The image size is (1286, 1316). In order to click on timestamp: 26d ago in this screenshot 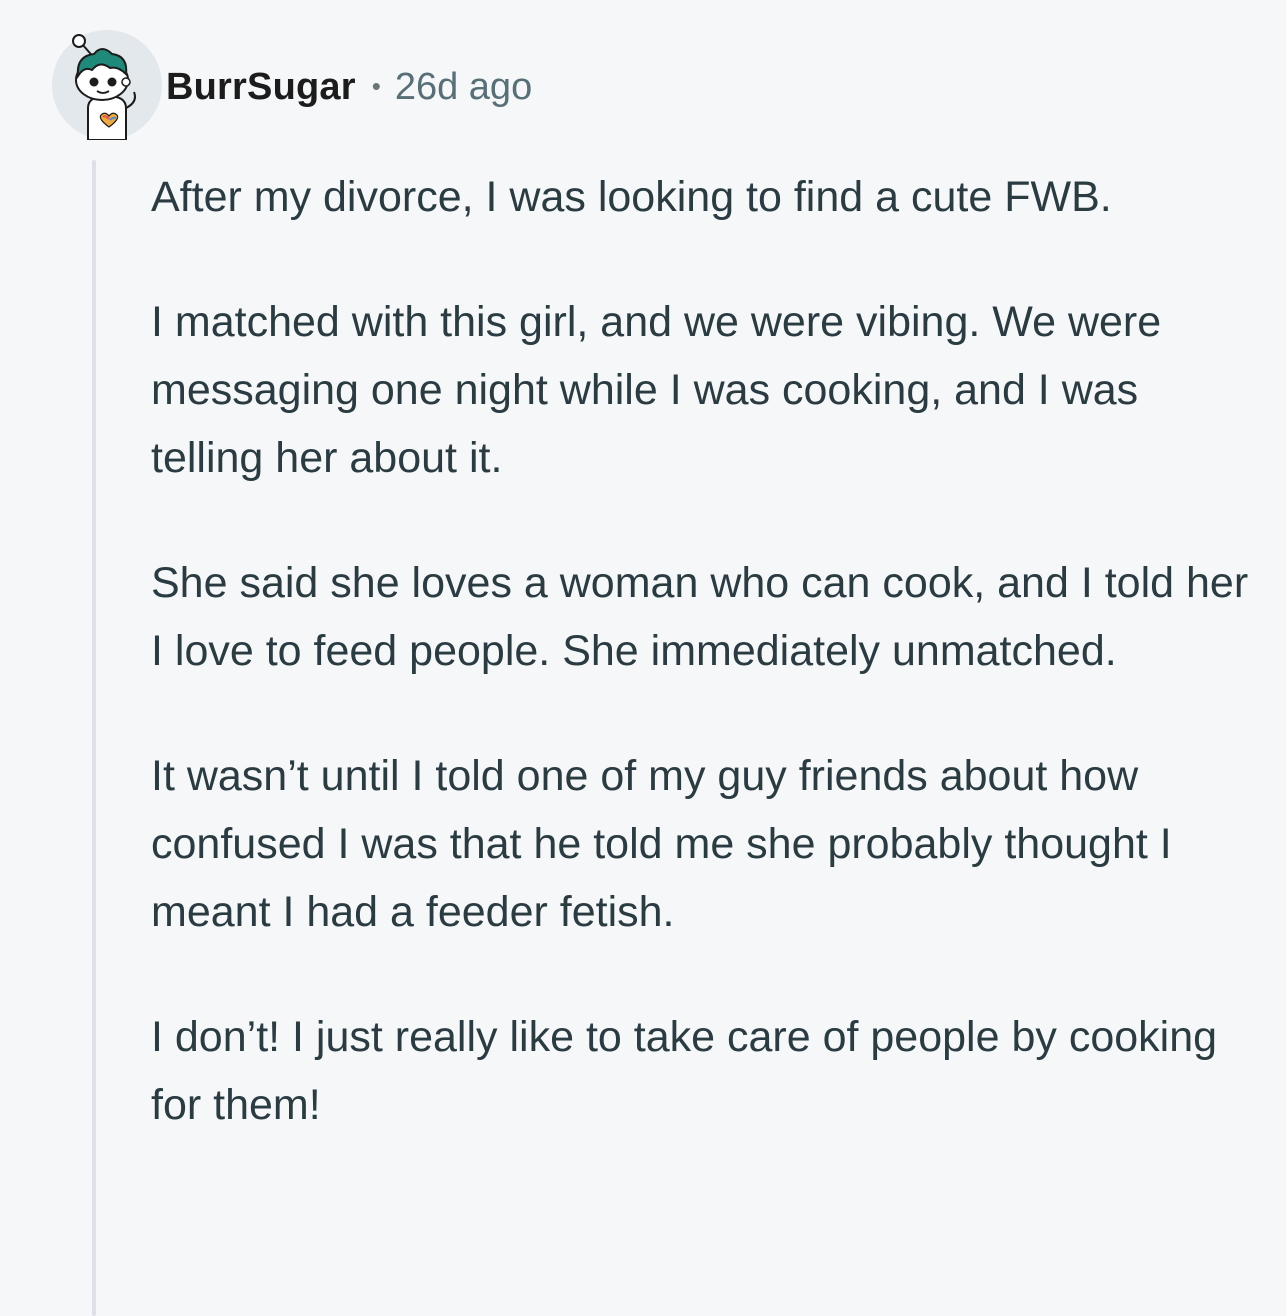, I will do `click(463, 87)`.